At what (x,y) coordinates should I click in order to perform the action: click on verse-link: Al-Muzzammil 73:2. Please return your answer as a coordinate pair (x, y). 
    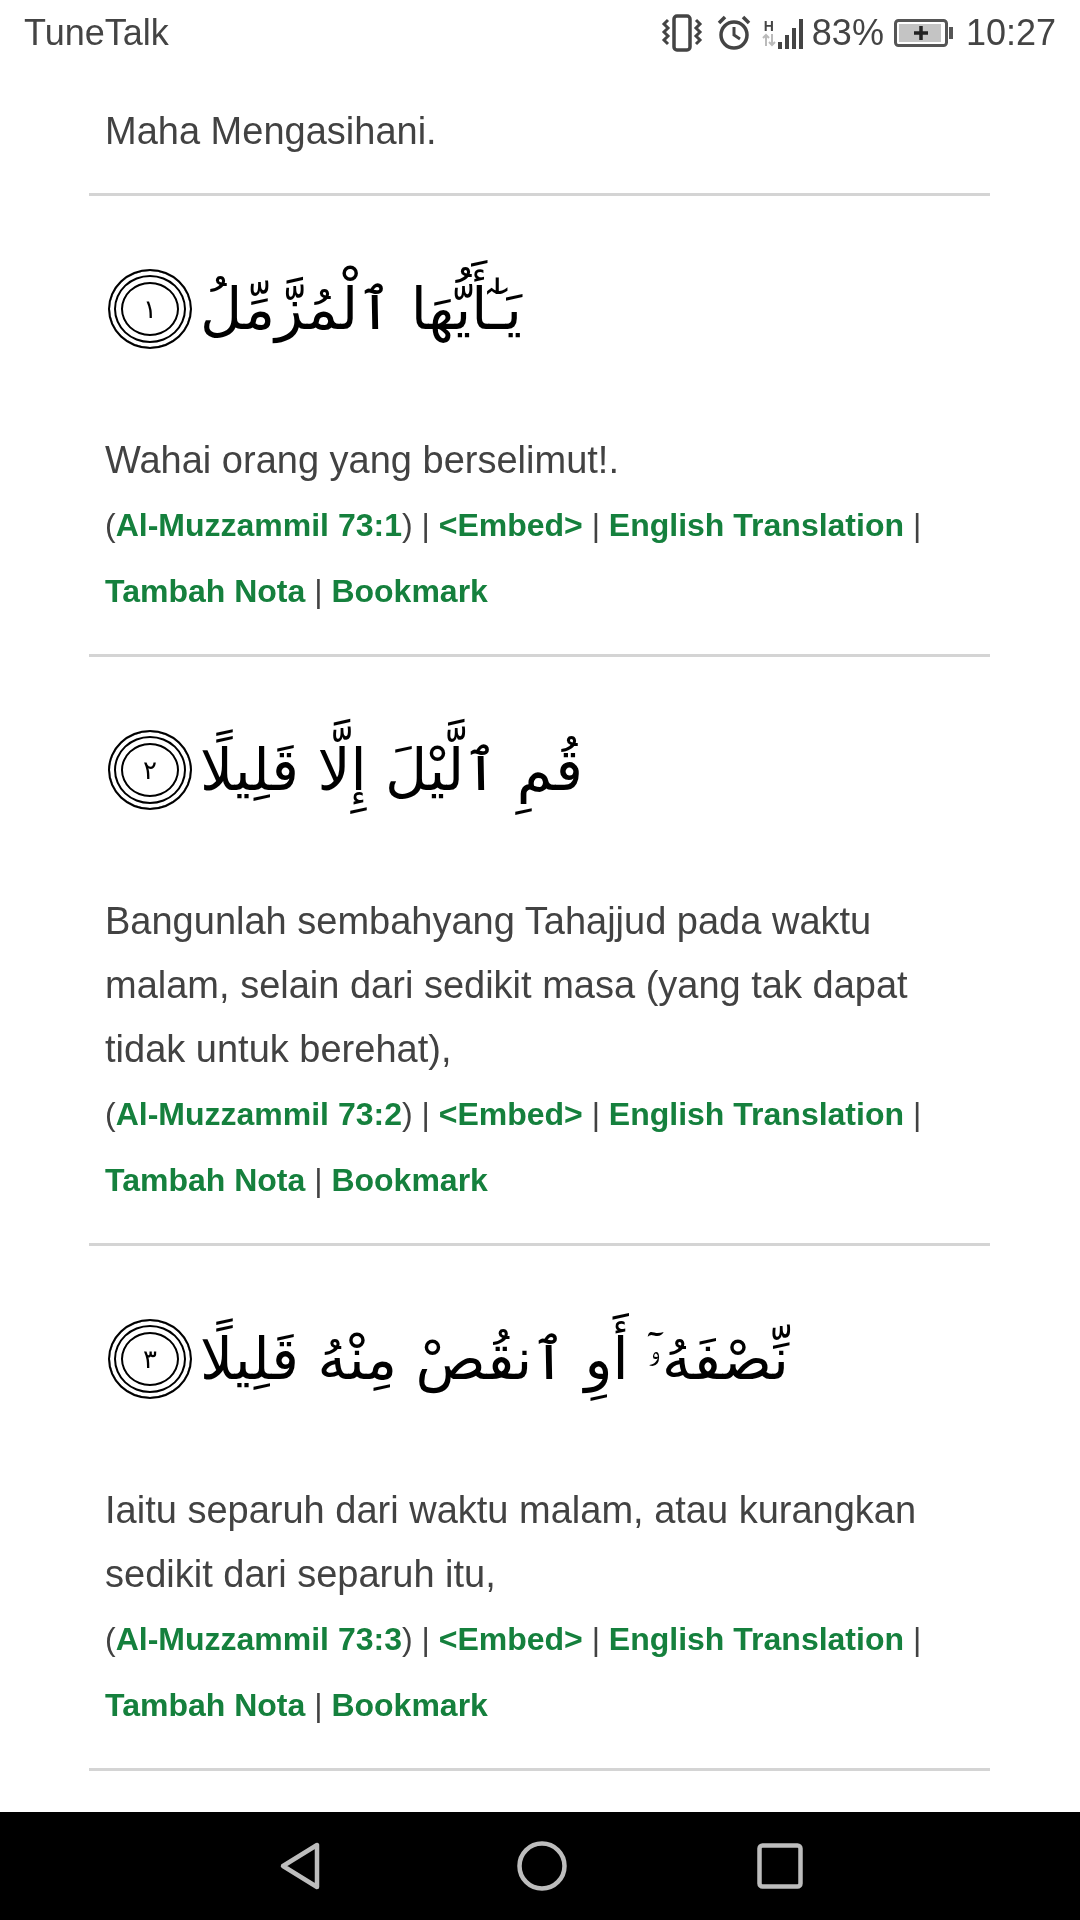
    Looking at the image, I should click on (258, 1114).